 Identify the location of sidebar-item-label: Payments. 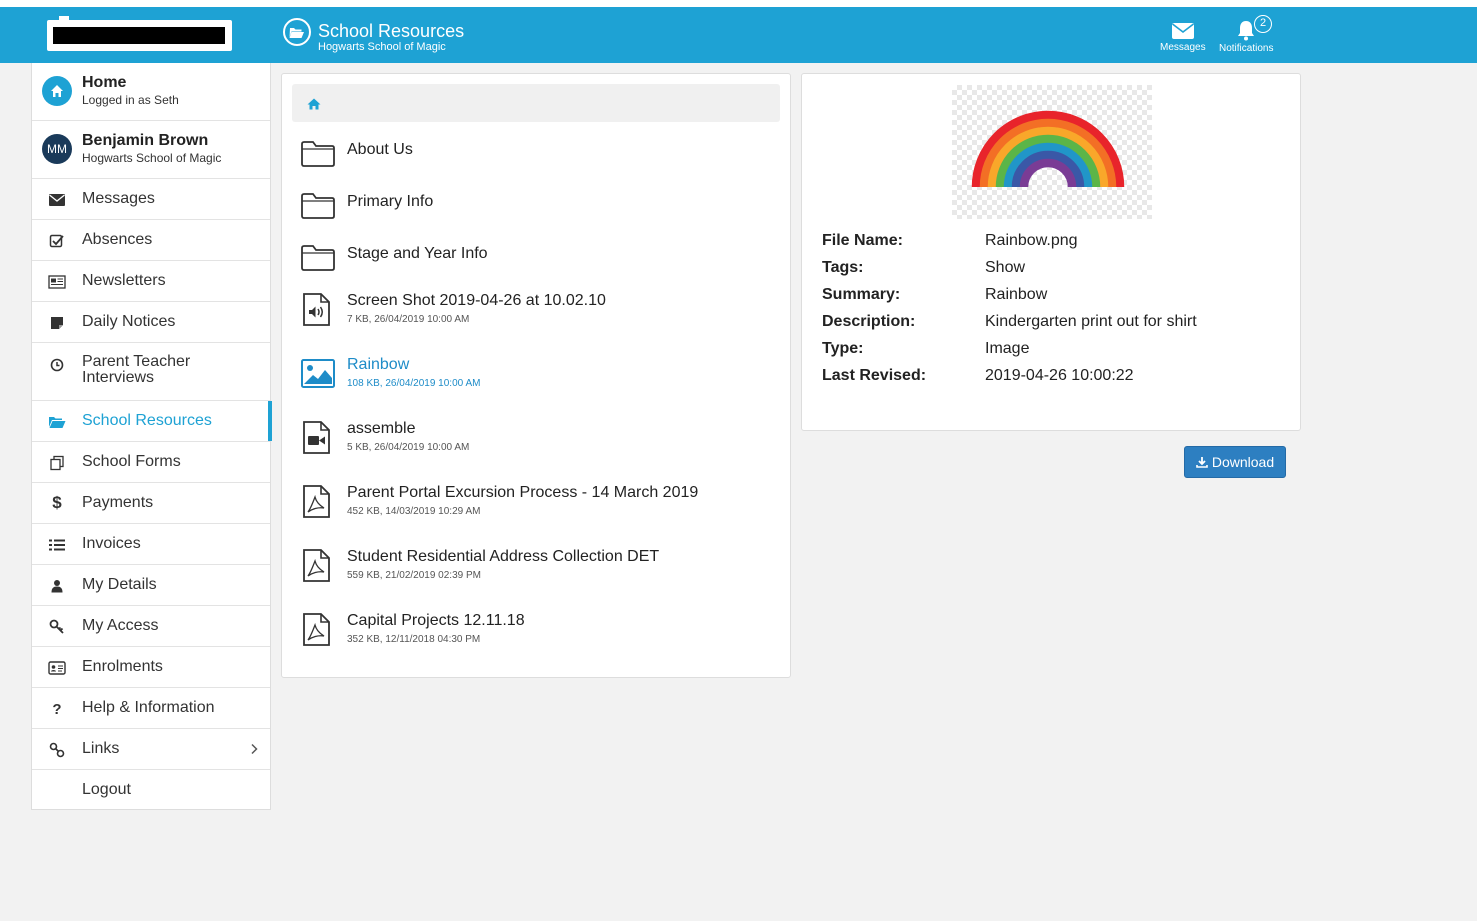
(118, 502).